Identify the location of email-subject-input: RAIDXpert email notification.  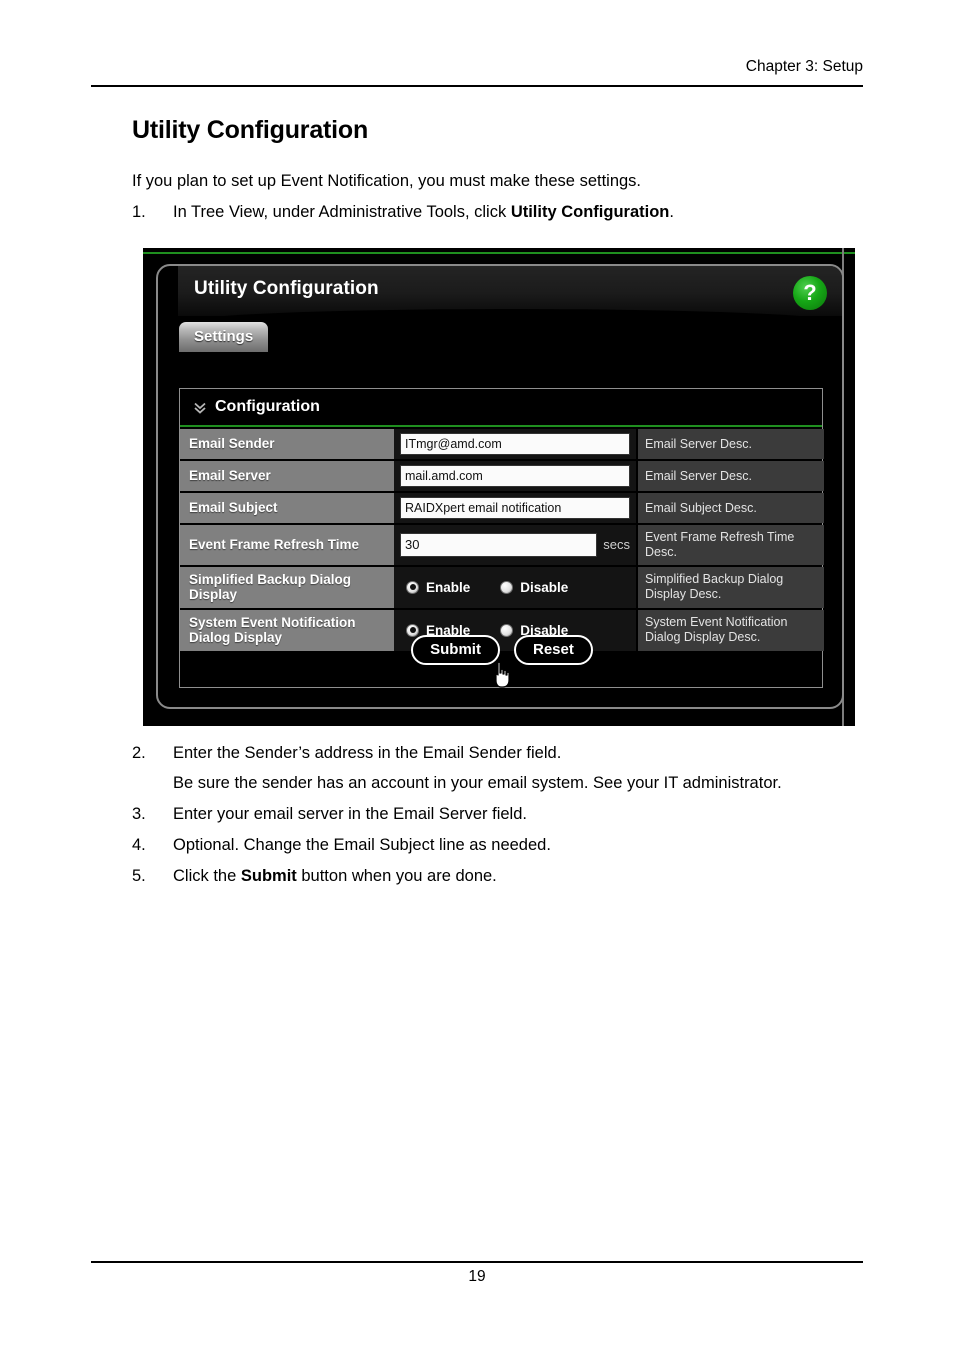
(515, 508).